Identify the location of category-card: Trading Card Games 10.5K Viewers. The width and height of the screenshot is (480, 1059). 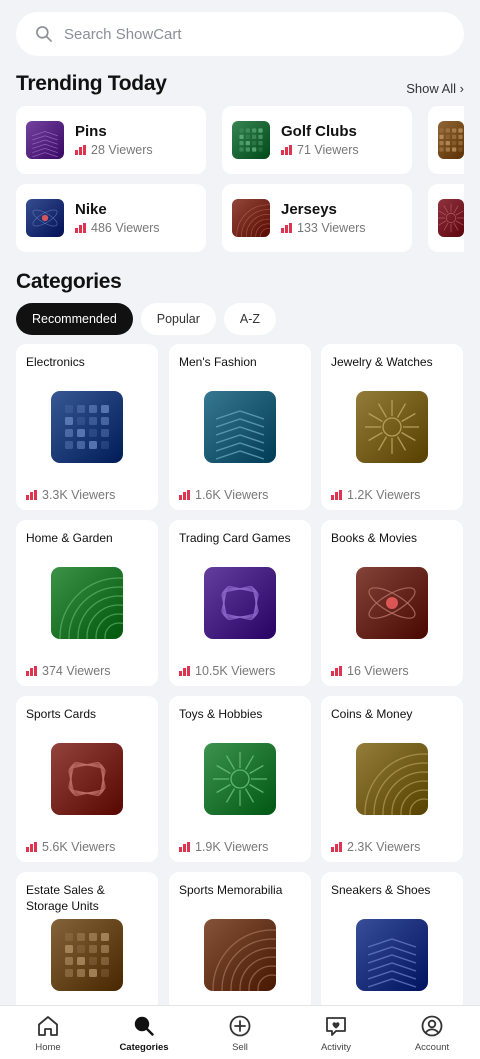
(240, 603).